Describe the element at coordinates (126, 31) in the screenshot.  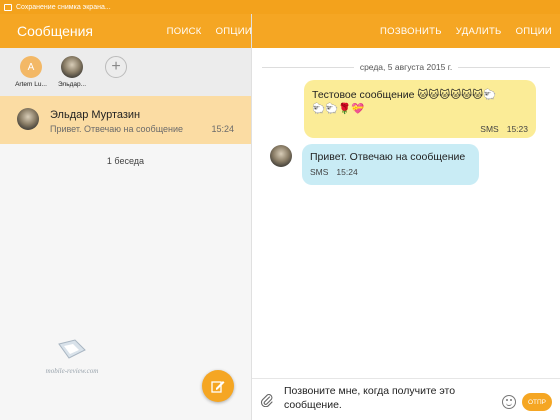
I see `messages-appbar: Сообщения ПОИСК ОПЦИИ` at that location.